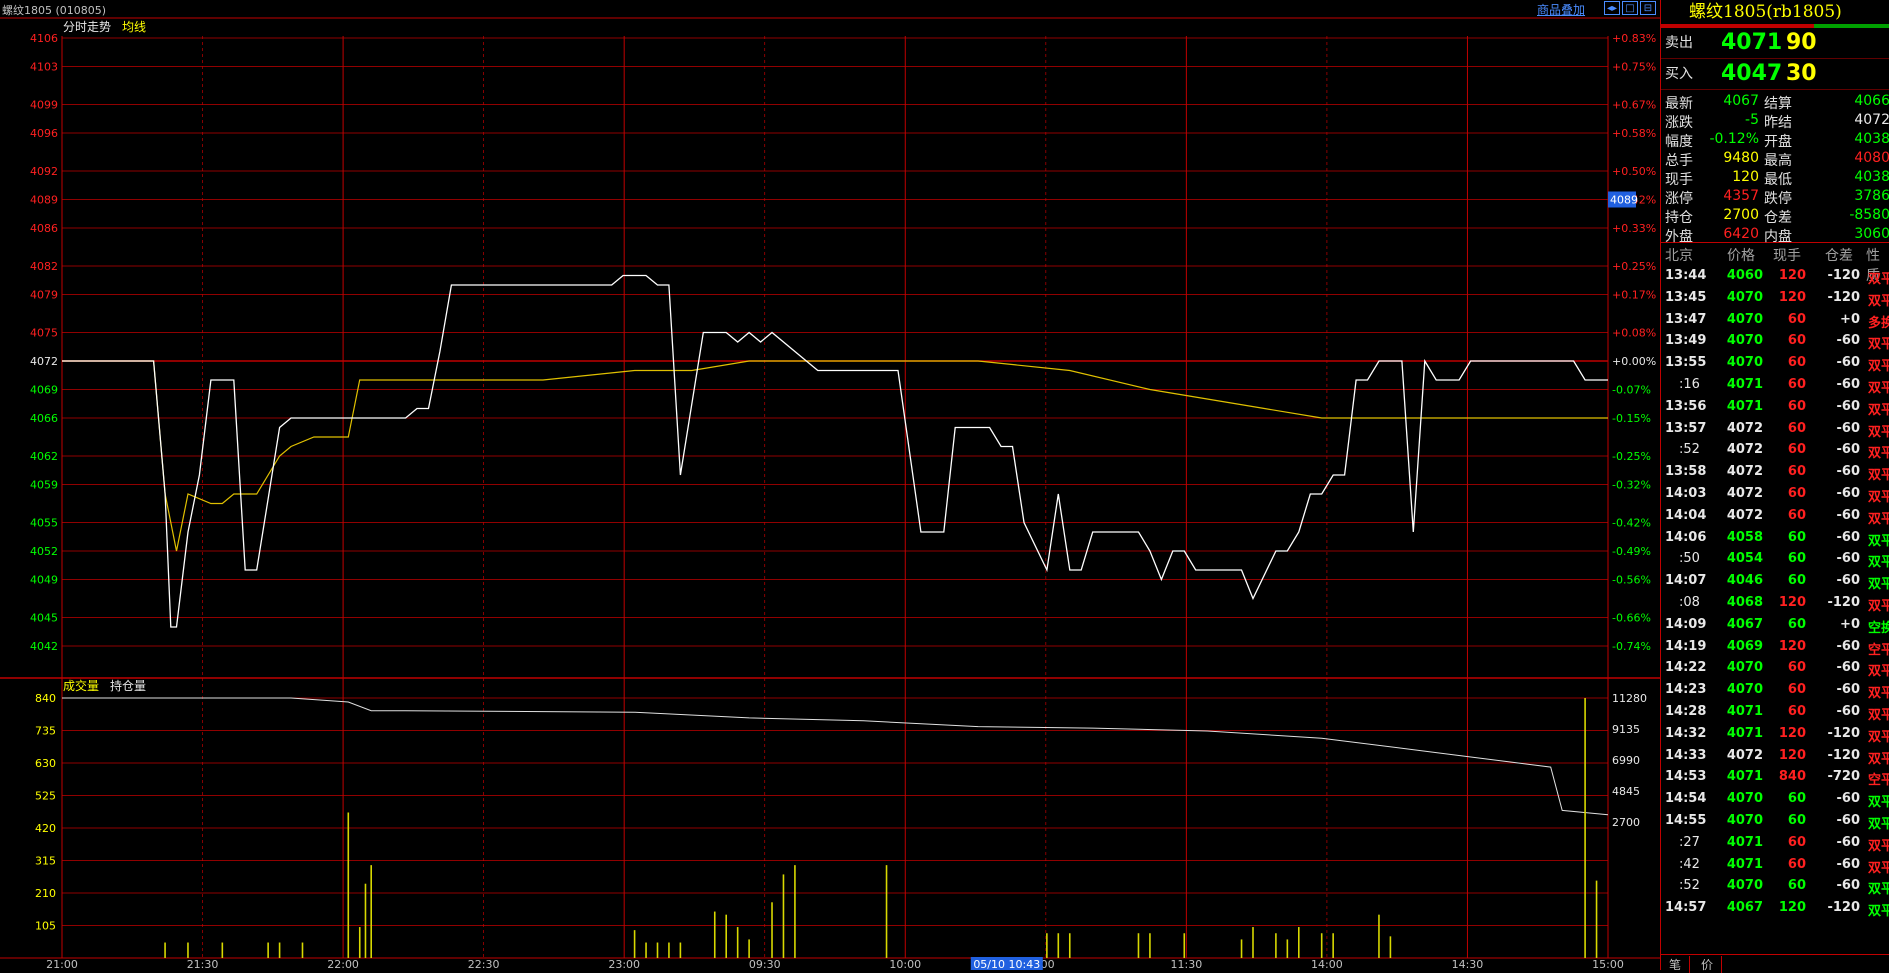 The width and height of the screenshot is (1889, 973). Describe the element at coordinates (1752, 120) in the screenshot. I see `quote-stat-value: -5` at that location.